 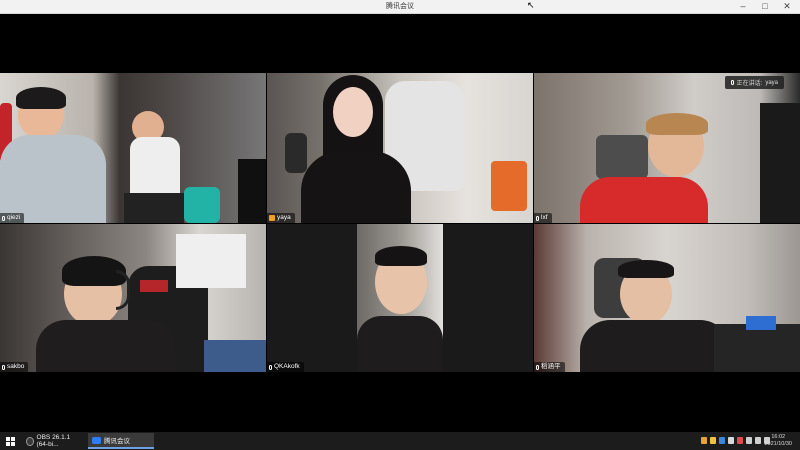 What do you see at coordinates (778, 444) in the screenshot?
I see `clock-date: 2021/10/30` at bounding box center [778, 444].